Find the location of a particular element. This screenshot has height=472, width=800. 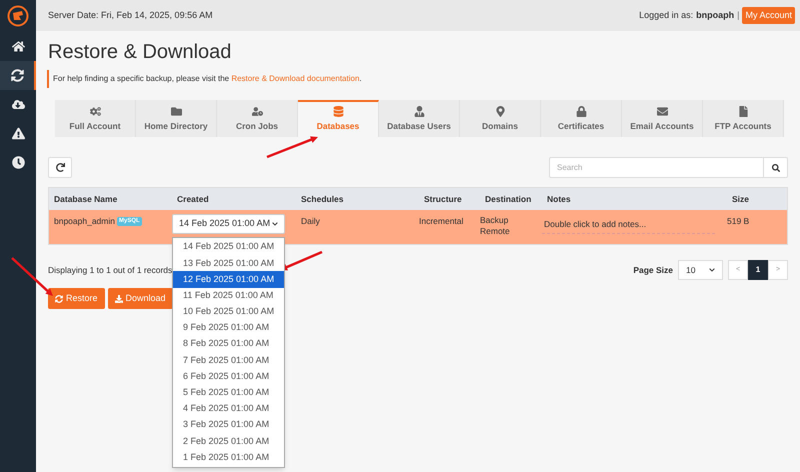

tab: Email Accounts is located at coordinates (662, 118).